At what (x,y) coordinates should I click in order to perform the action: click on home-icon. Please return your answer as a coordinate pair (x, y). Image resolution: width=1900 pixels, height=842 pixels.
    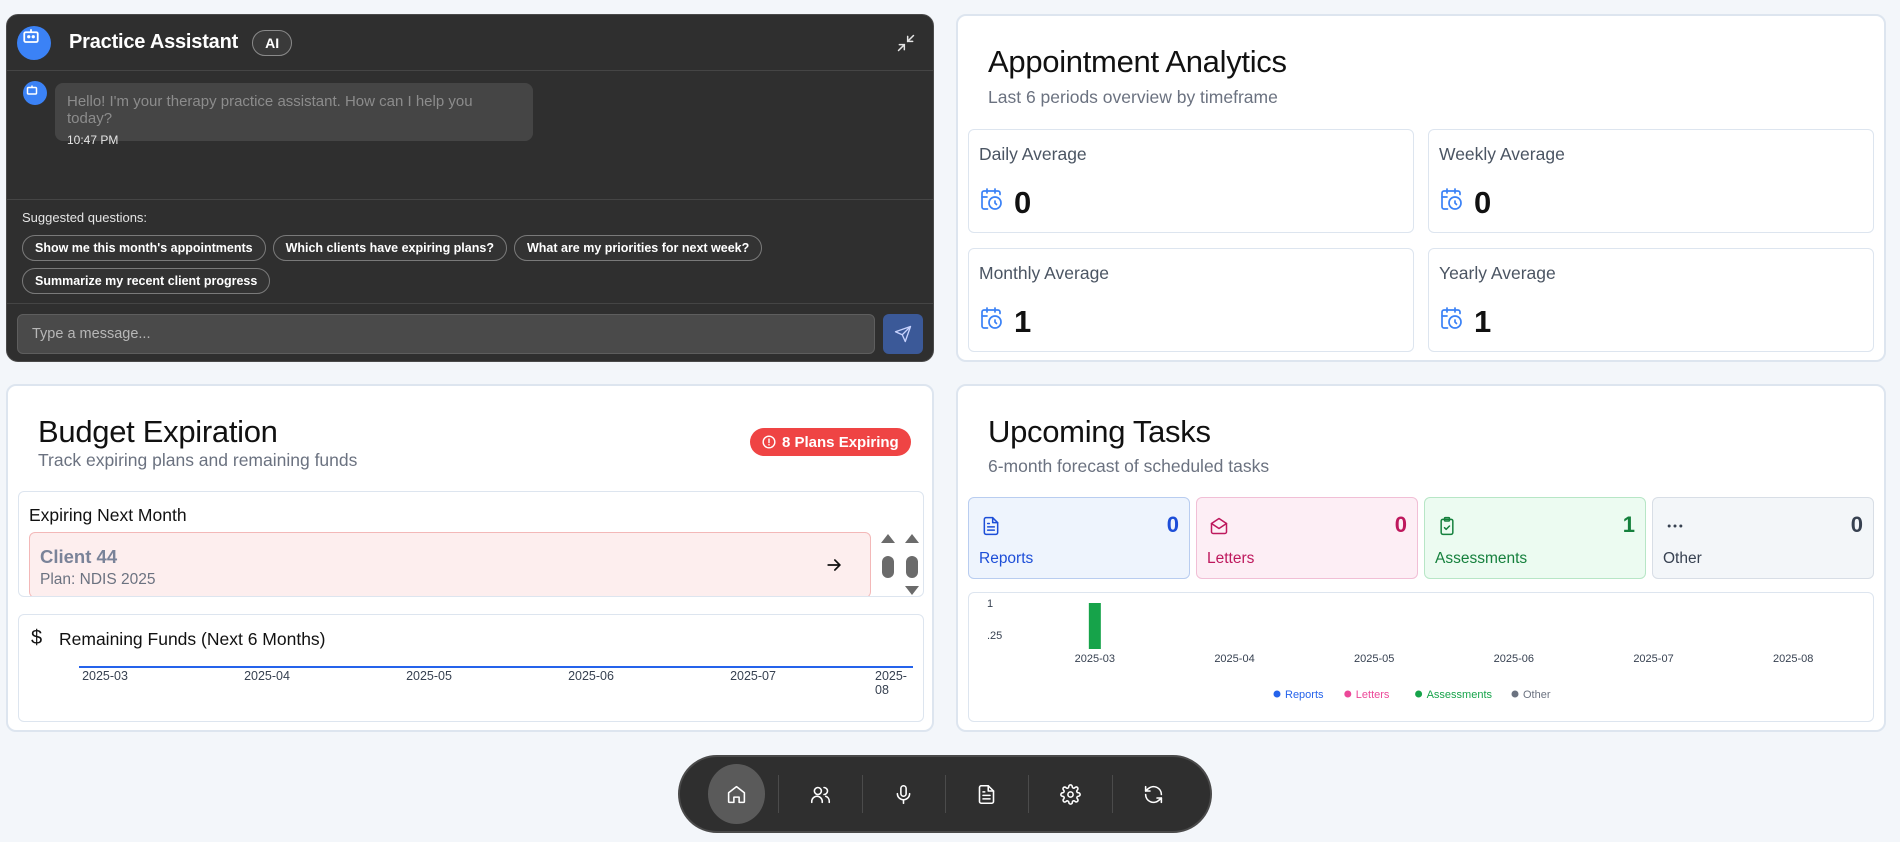
    Looking at the image, I should click on (737, 794).